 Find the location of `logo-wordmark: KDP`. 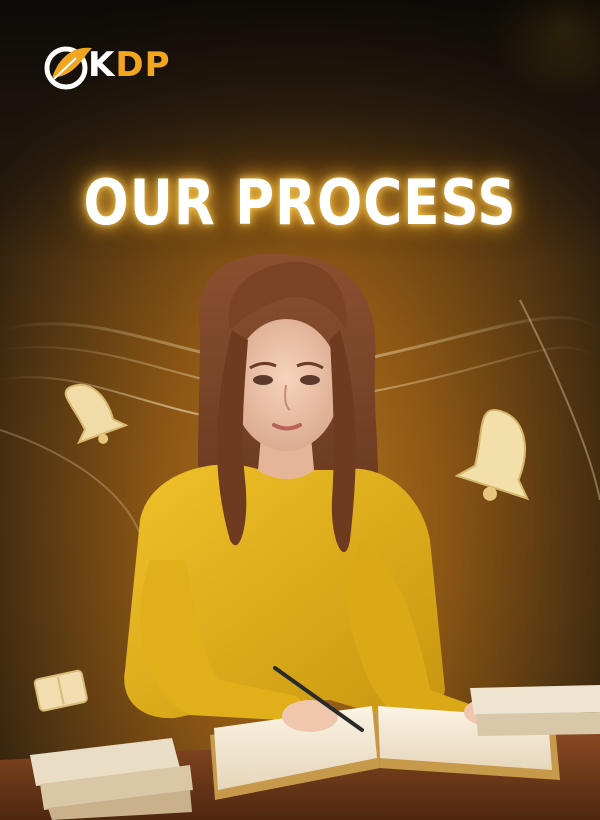

logo-wordmark: KDP is located at coordinates (129, 65).